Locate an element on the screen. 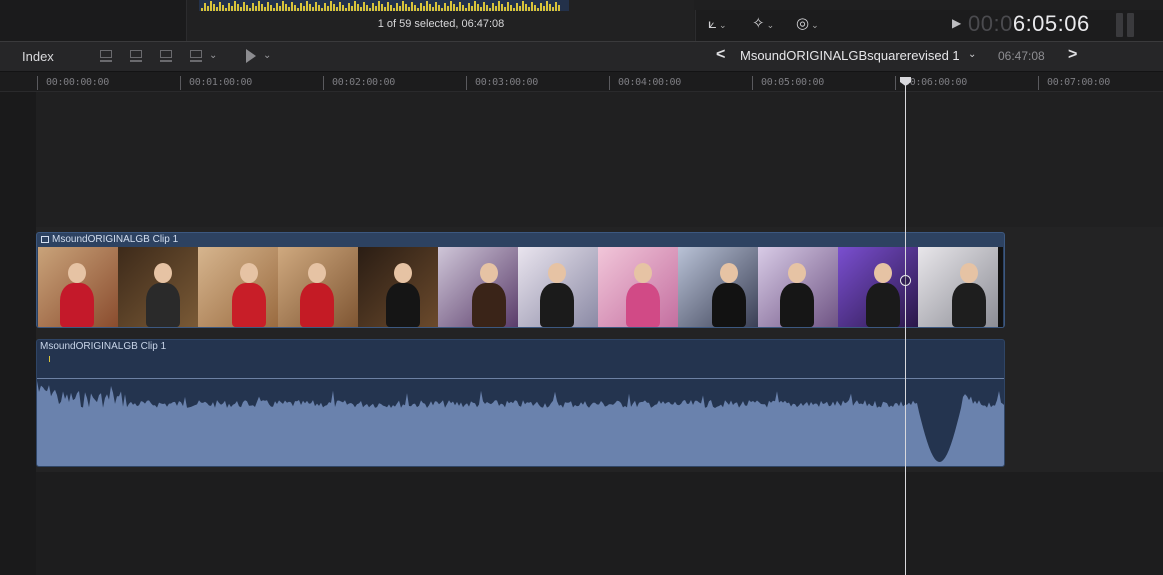 This screenshot has height=575, width=1163. previous-project-button: < is located at coordinates (720, 55).